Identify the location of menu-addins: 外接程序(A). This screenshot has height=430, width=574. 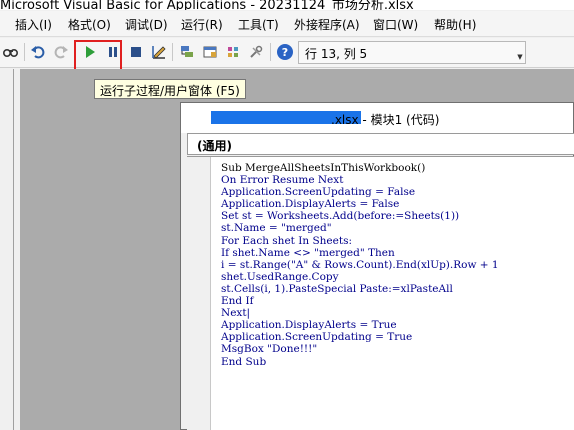
(327, 24).